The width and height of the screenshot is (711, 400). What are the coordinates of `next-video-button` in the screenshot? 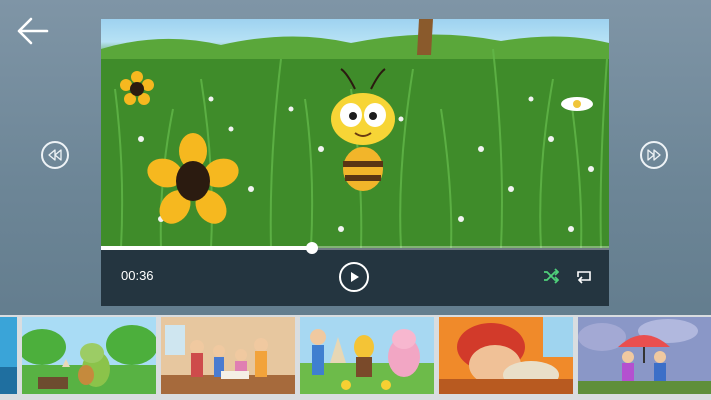 It's located at (654, 155).